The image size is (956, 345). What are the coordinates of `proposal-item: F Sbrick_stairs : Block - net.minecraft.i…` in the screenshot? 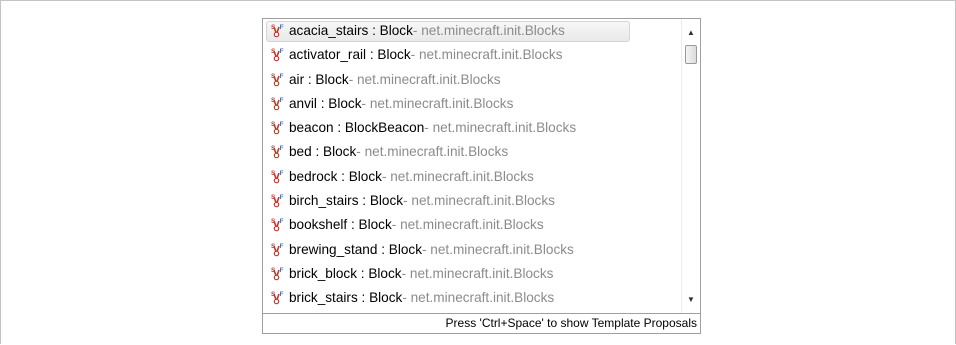 It's located at (472, 298).